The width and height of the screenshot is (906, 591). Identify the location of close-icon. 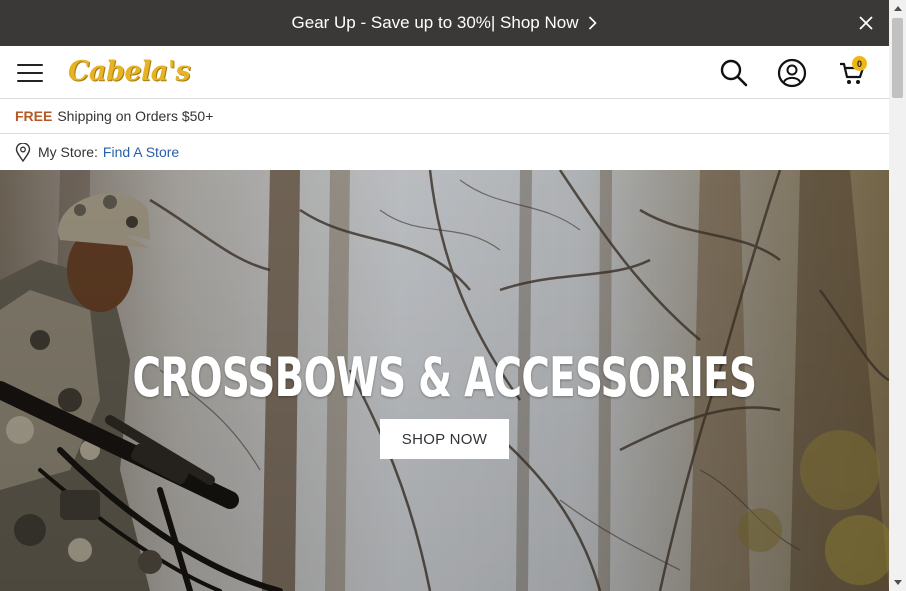
(866, 23).